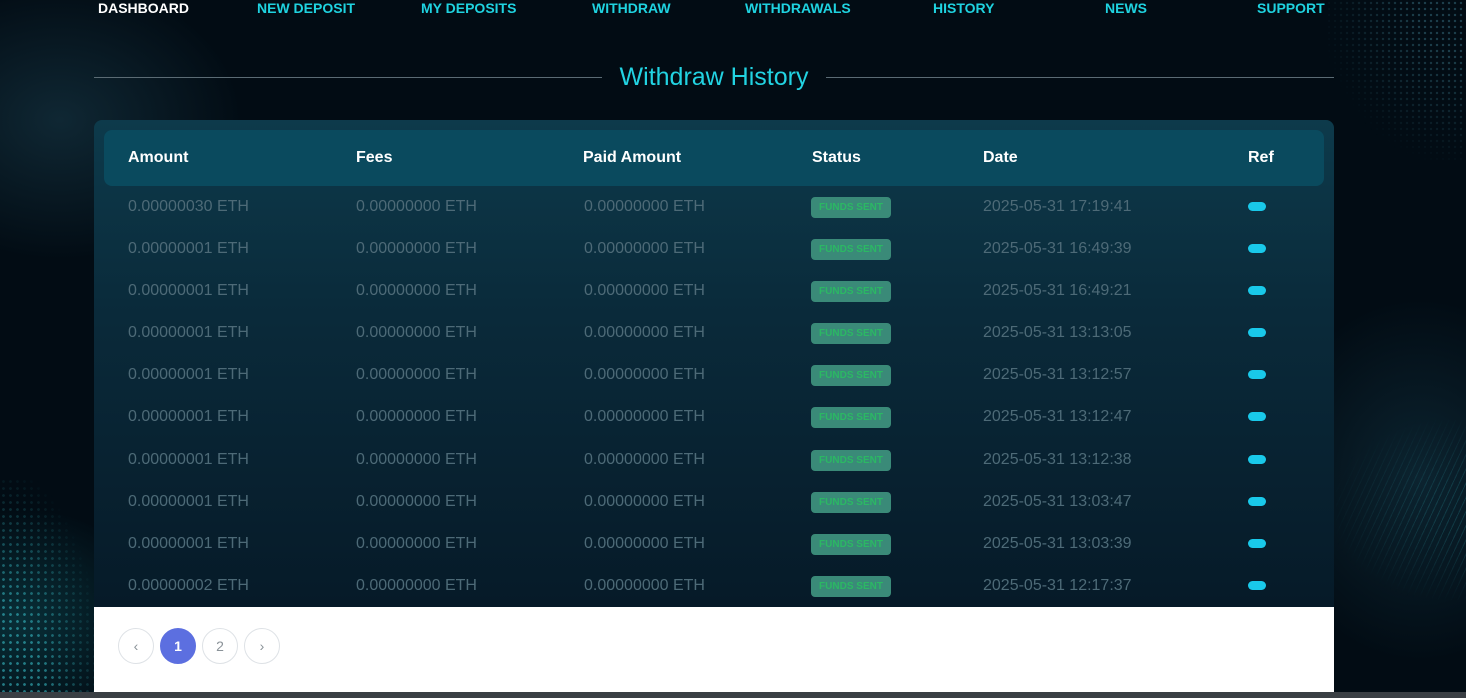 The image size is (1466, 698). Describe the element at coordinates (143, 8) in the screenshot. I see `nav-dashboard: DASHBOARD` at that location.